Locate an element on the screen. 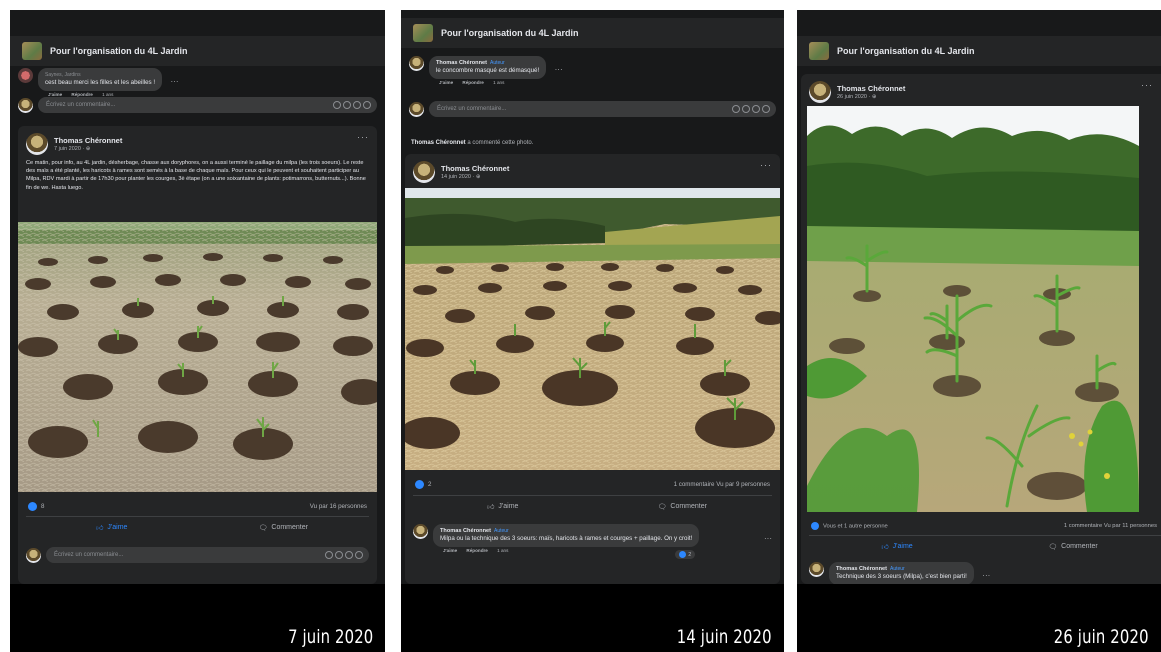 This screenshot has width=1161, height=652. user-avatar is located at coordinates (416, 109).